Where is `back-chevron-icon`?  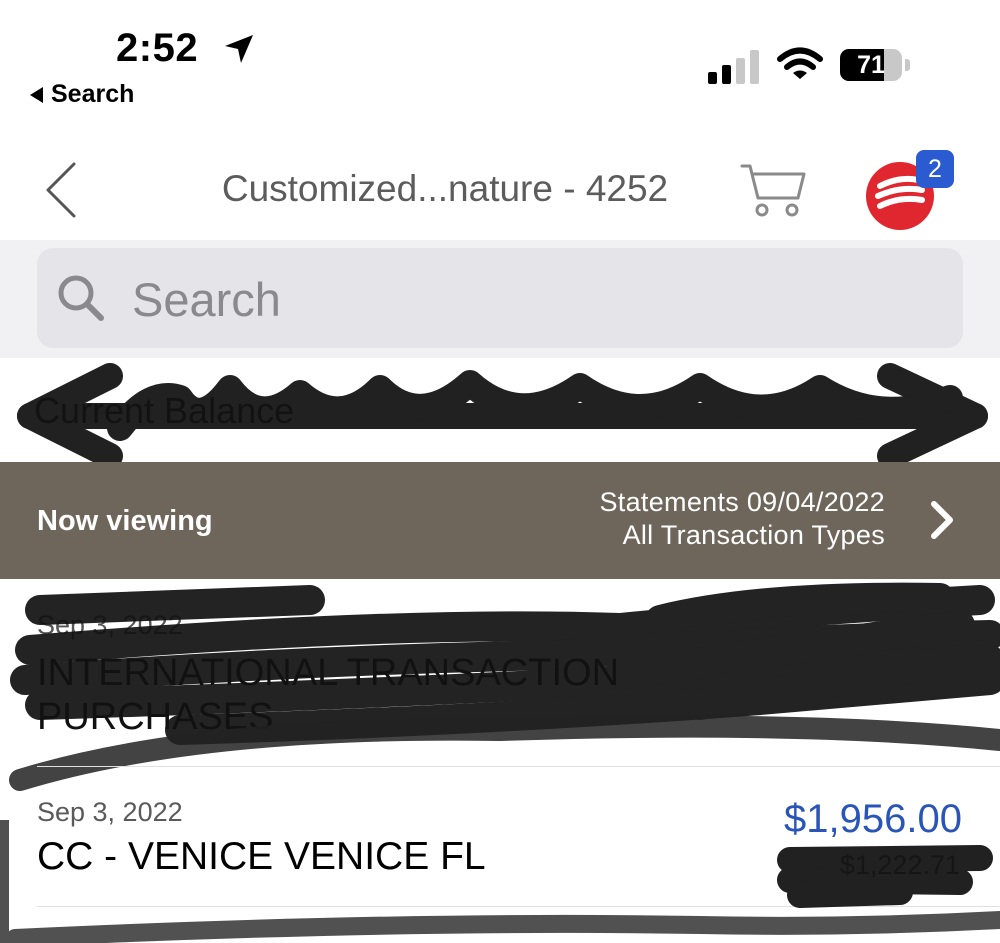 back-chevron-icon is located at coordinates (62, 190).